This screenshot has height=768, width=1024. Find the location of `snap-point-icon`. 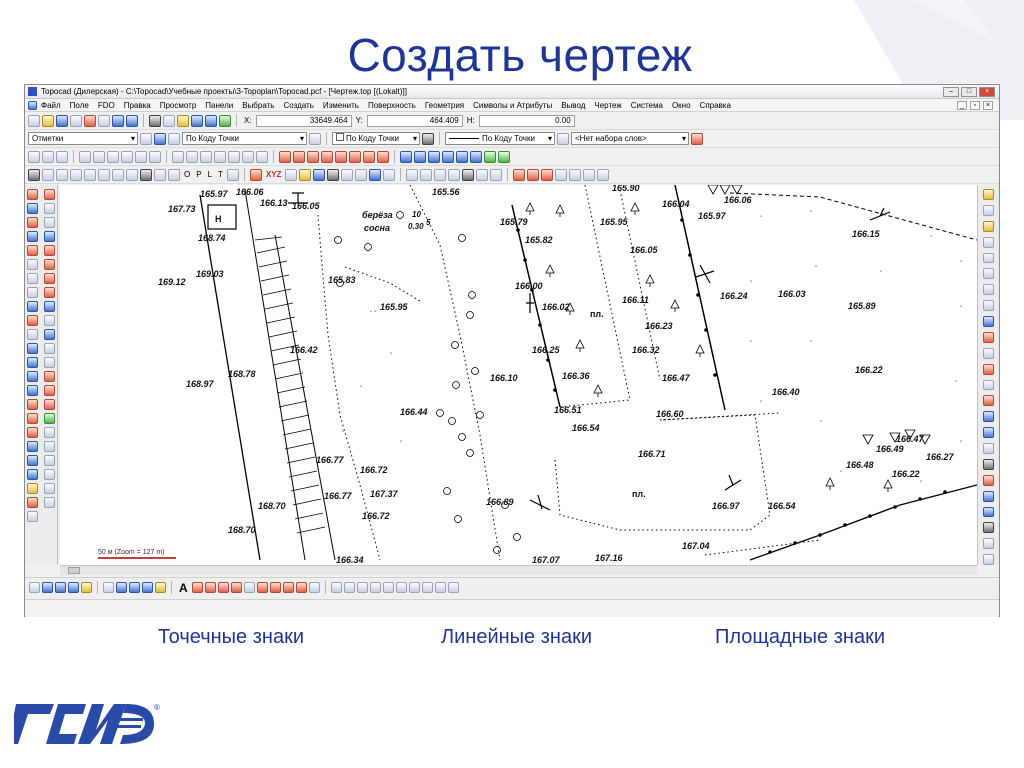

snap-point-icon is located at coordinates (34, 174).